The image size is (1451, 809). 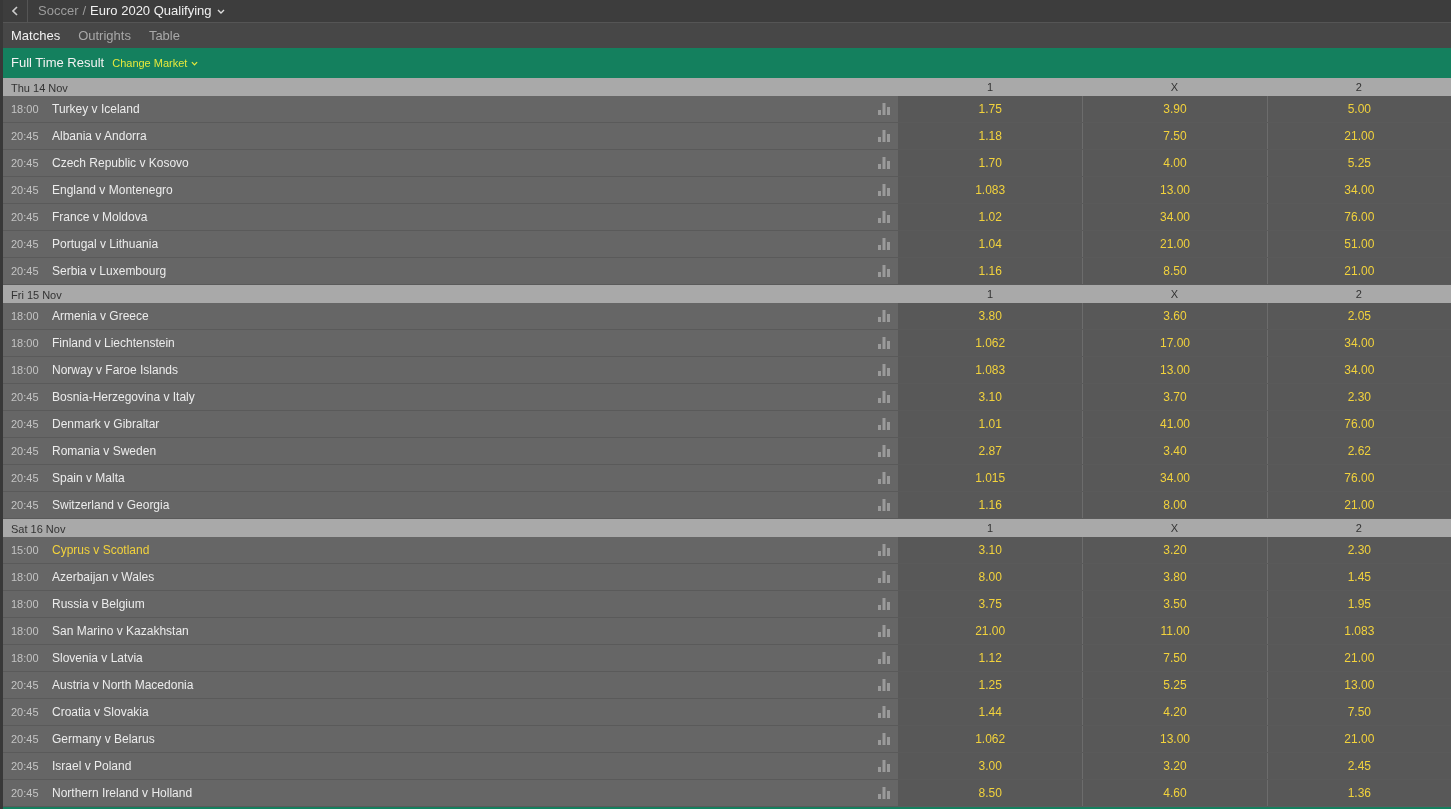 What do you see at coordinates (990, 604) in the screenshot?
I see `odds-button: 3.75` at bounding box center [990, 604].